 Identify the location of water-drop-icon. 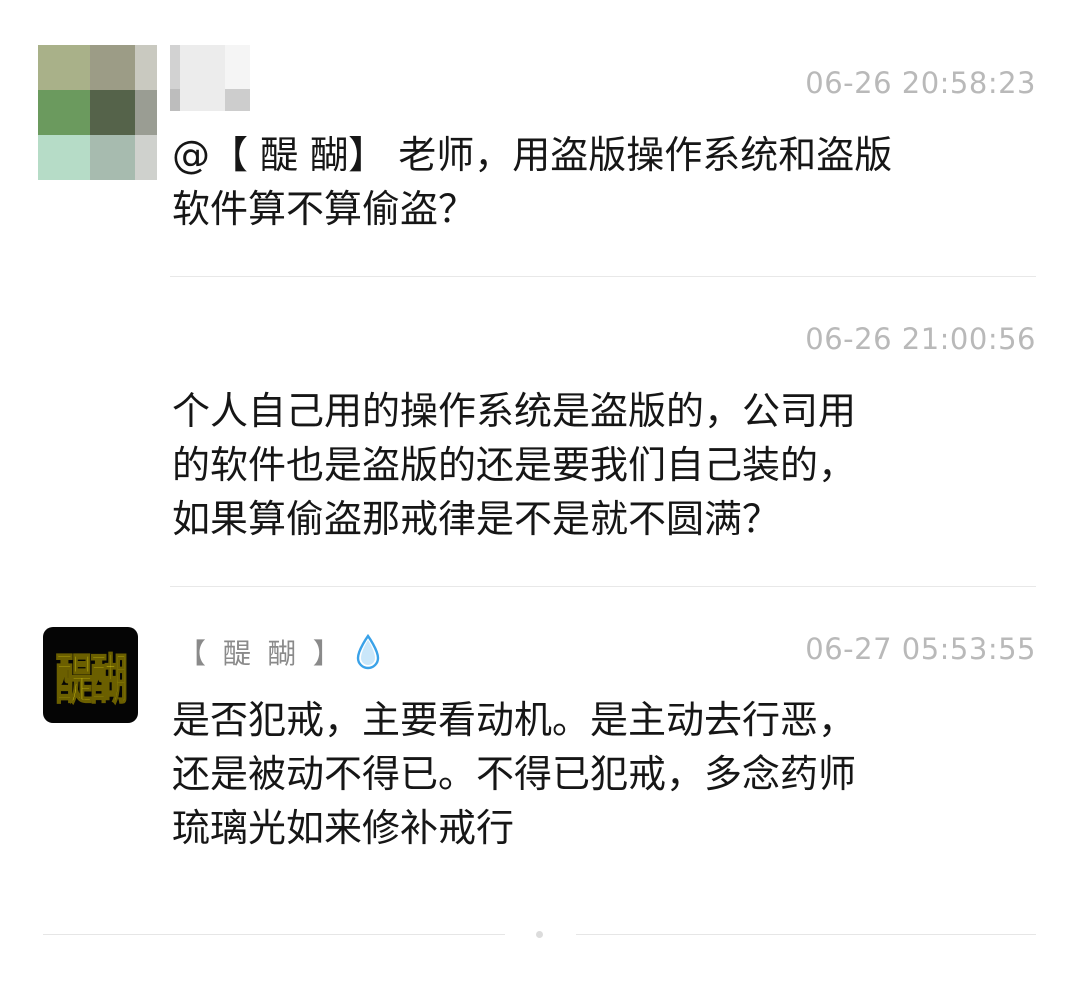
(367, 652).